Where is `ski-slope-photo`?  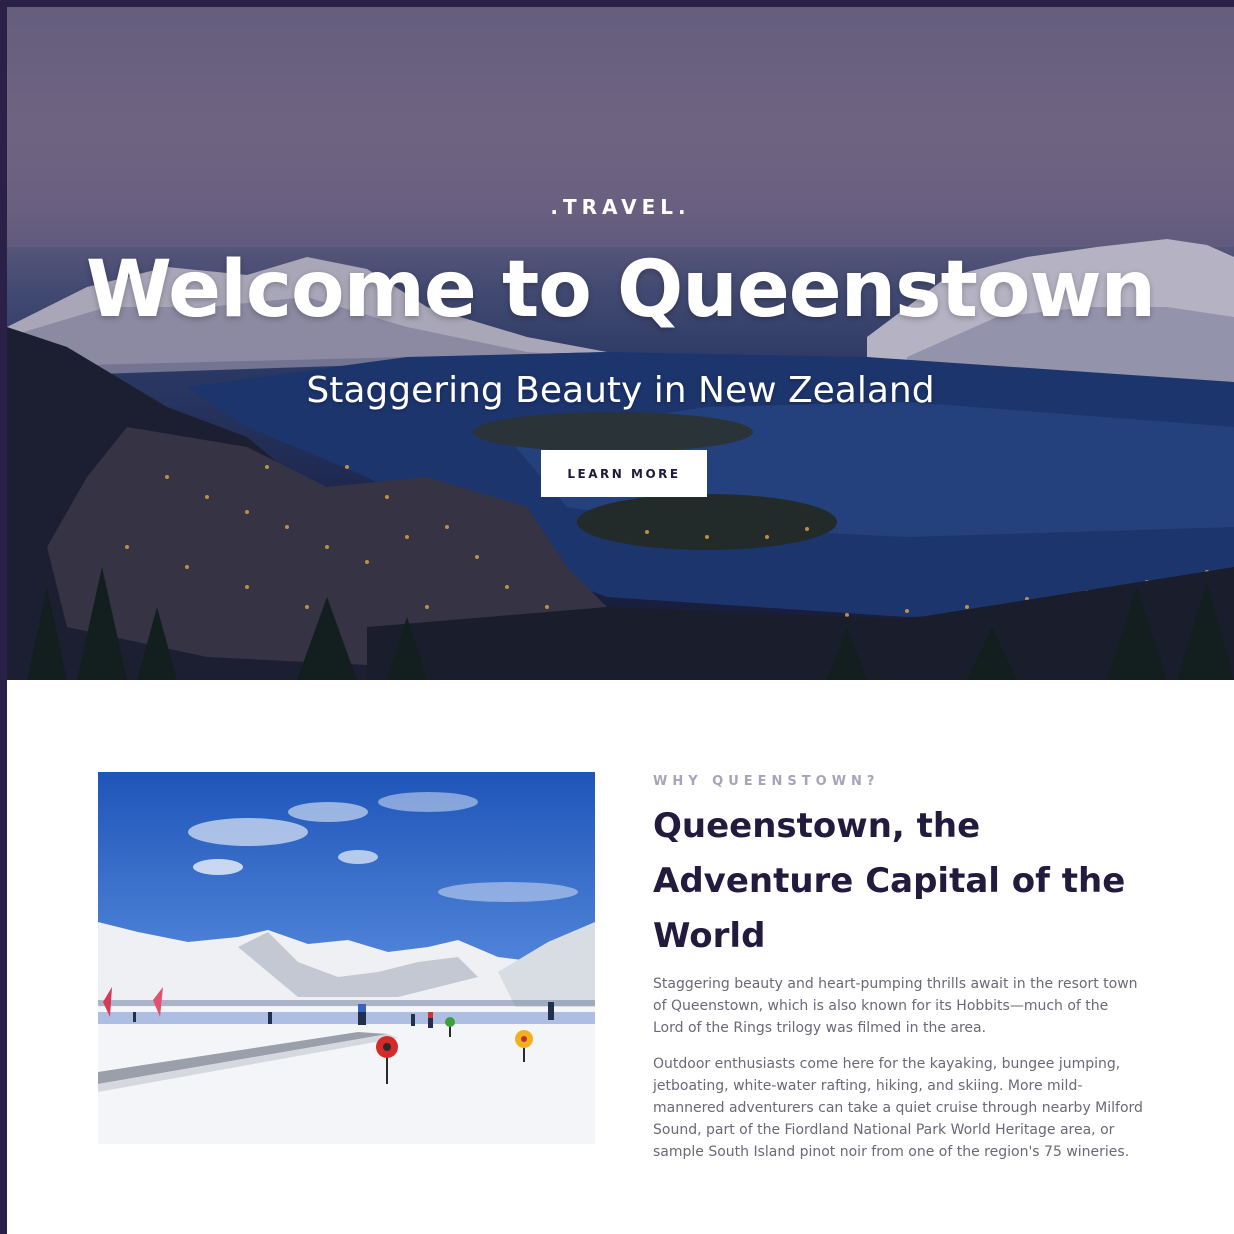
ski-slope-photo is located at coordinates (346, 958).